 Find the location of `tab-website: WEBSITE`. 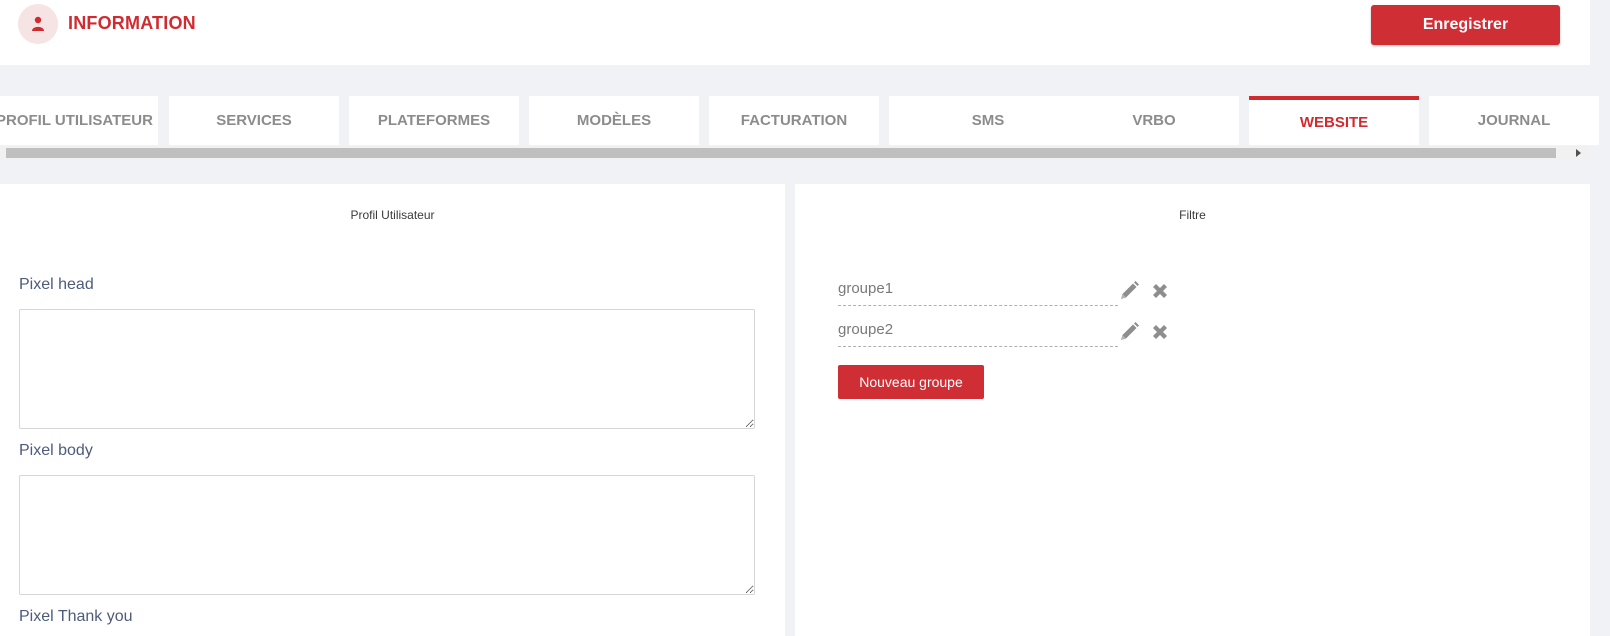

tab-website: WEBSITE is located at coordinates (1334, 120).